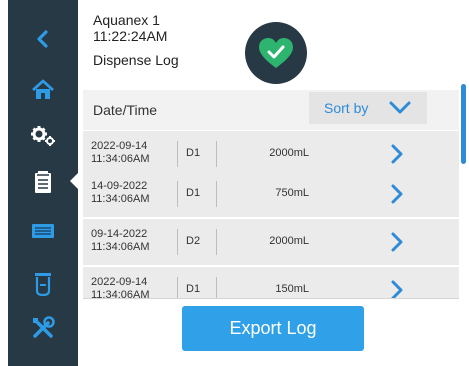 The image size is (469, 366). What do you see at coordinates (346, 108) in the screenshot?
I see `sort-by-label: Sort by` at bounding box center [346, 108].